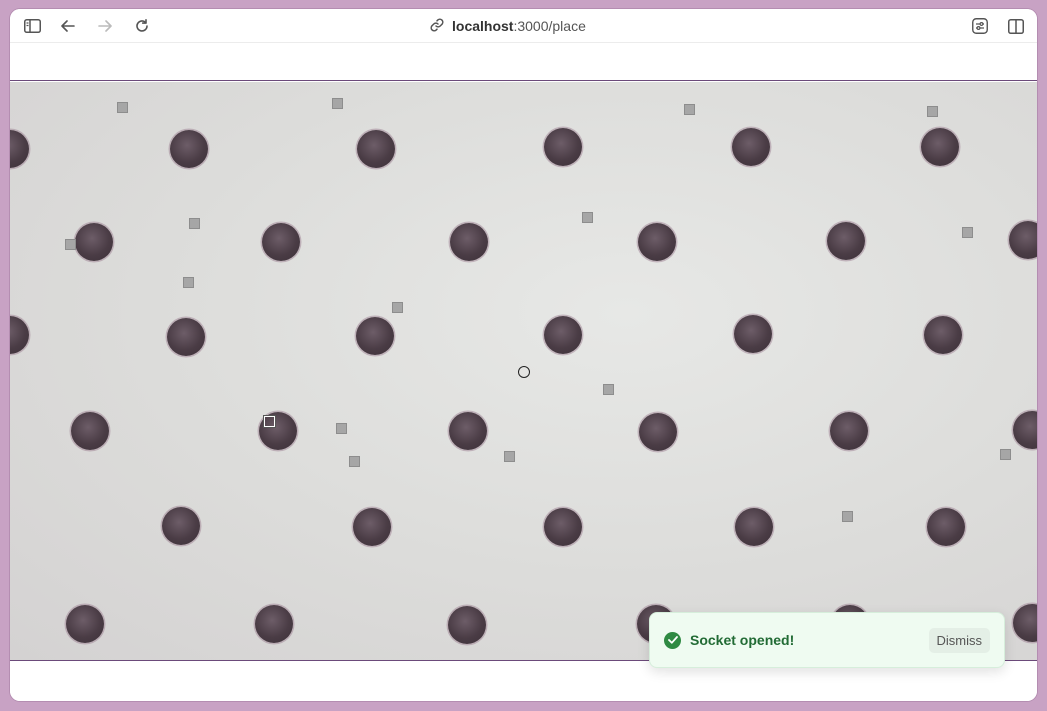  Describe the element at coordinates (142, 26) in the screenshot. I see `reload-button` at that location.